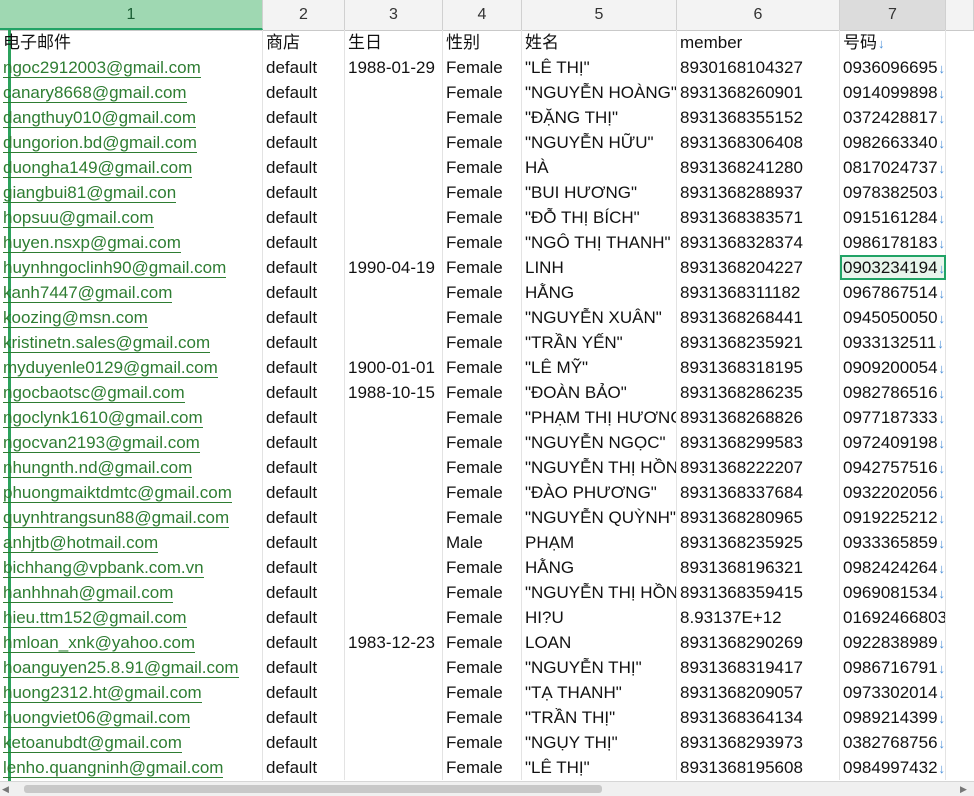 The width and height of the screenshot is (974, 796). Describe the element at coordinates (893, 567) in the screenshot. I see `cell-phone: 0982424264↓` at that location.